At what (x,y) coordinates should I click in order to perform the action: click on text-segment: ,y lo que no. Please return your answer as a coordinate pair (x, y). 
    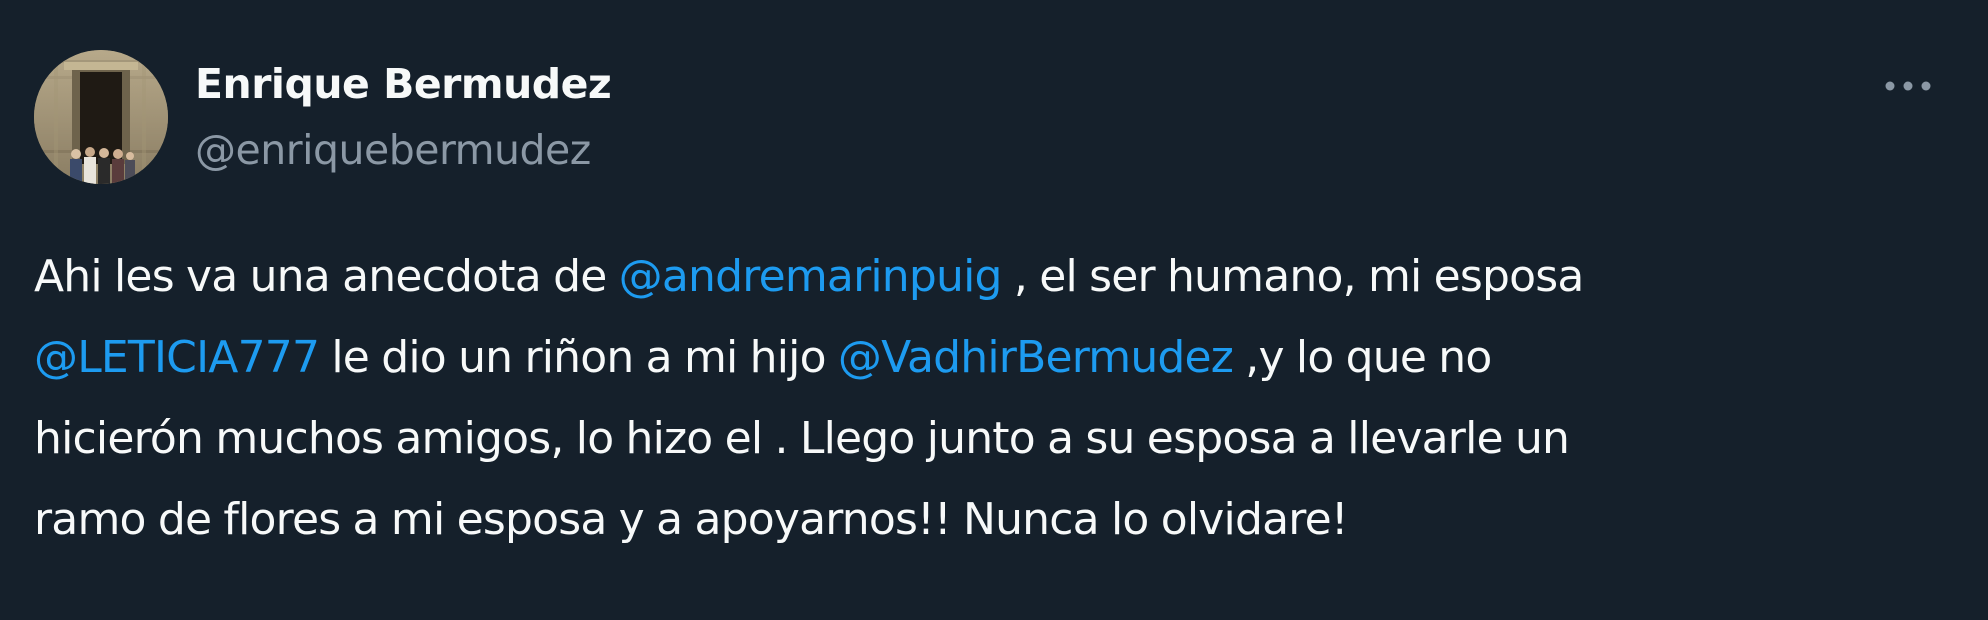
    Looking at the image, I should click on (1362, 357).